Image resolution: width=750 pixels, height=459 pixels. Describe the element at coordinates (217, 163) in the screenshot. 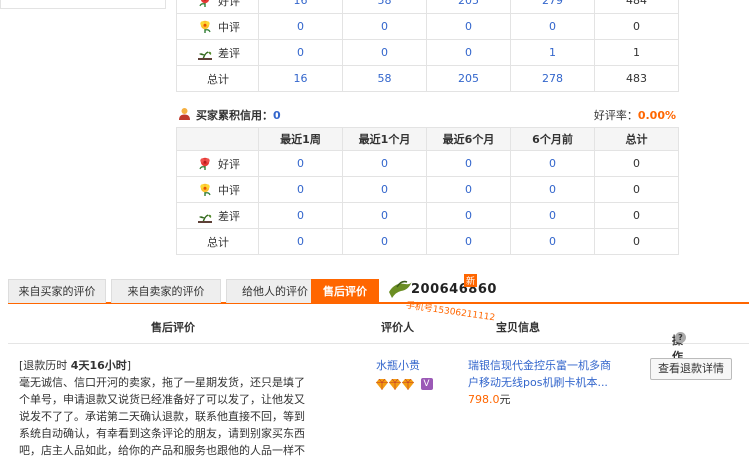

I see `buyer-row-label: 好评` at that location.